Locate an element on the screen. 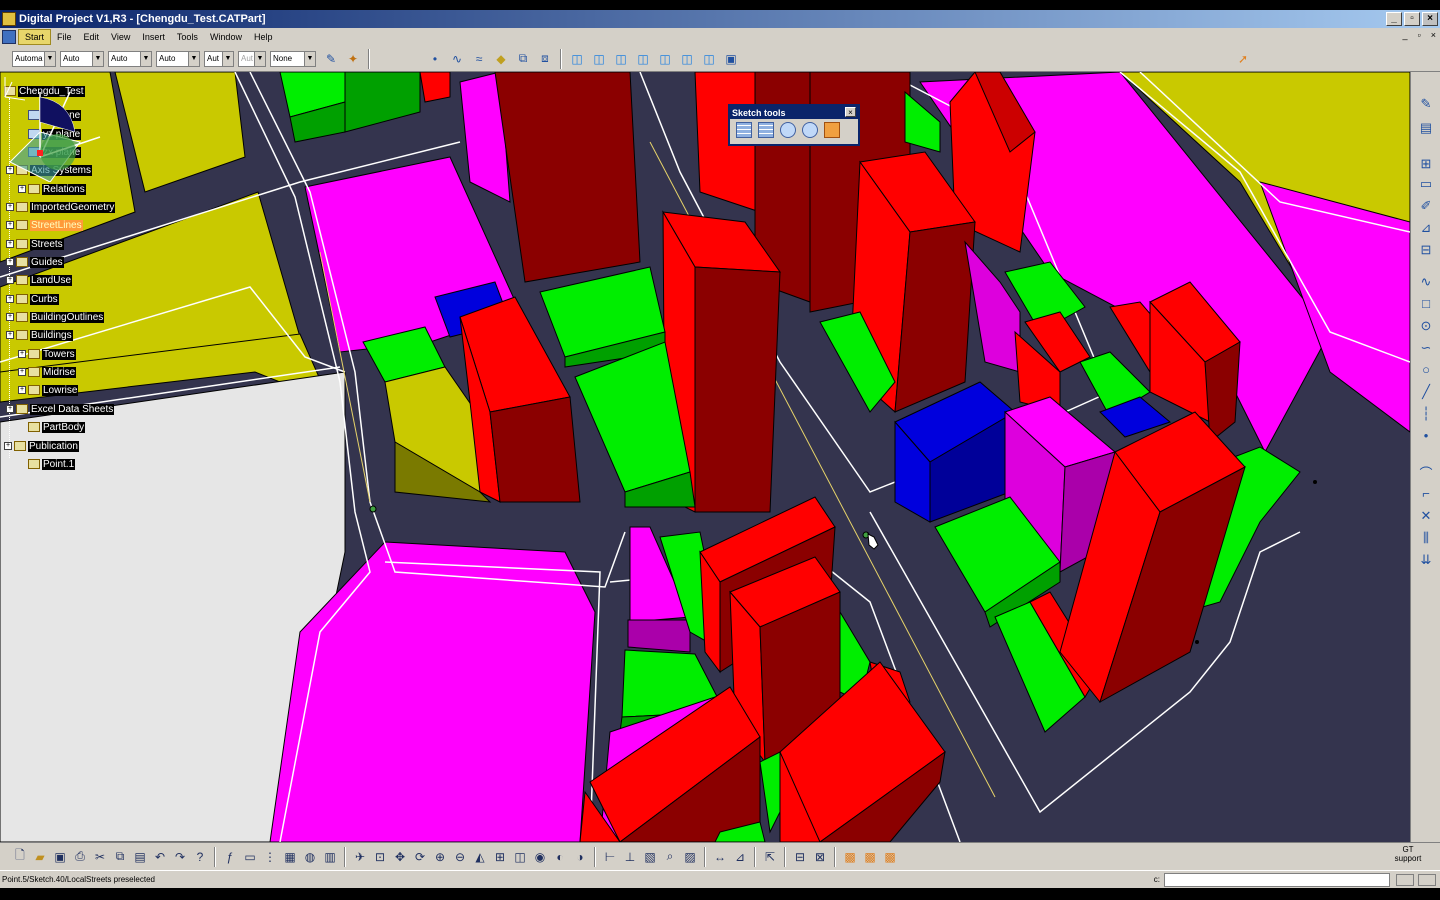 The height and width of the screenshot is (900, 1440). split-icon: ⧈ is located at coordinates (545, 59).